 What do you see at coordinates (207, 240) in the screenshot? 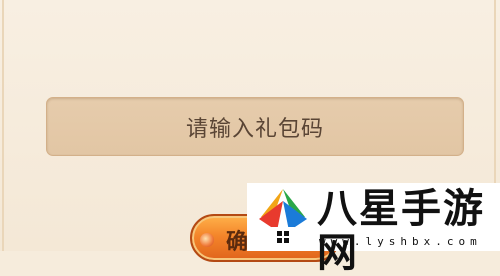
I see `button-ornament-icon` at bounding box center [207, 240].